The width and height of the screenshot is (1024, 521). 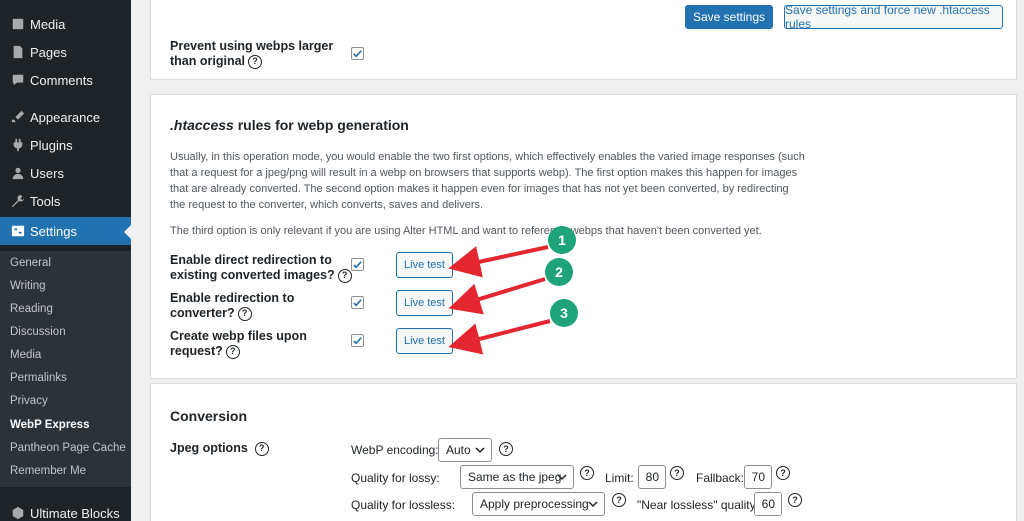 I want to click on live-test-button-1: Live test, so click(x=424, y=265).